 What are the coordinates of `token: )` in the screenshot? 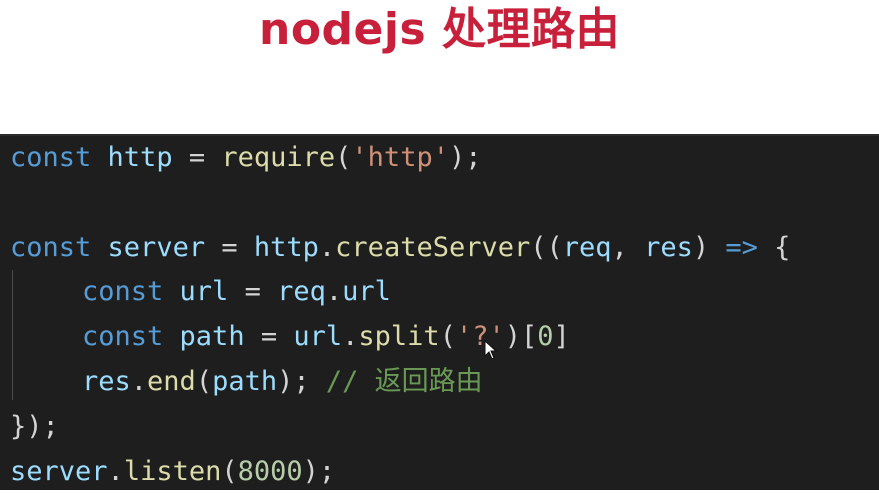 It's located at (709, 247).